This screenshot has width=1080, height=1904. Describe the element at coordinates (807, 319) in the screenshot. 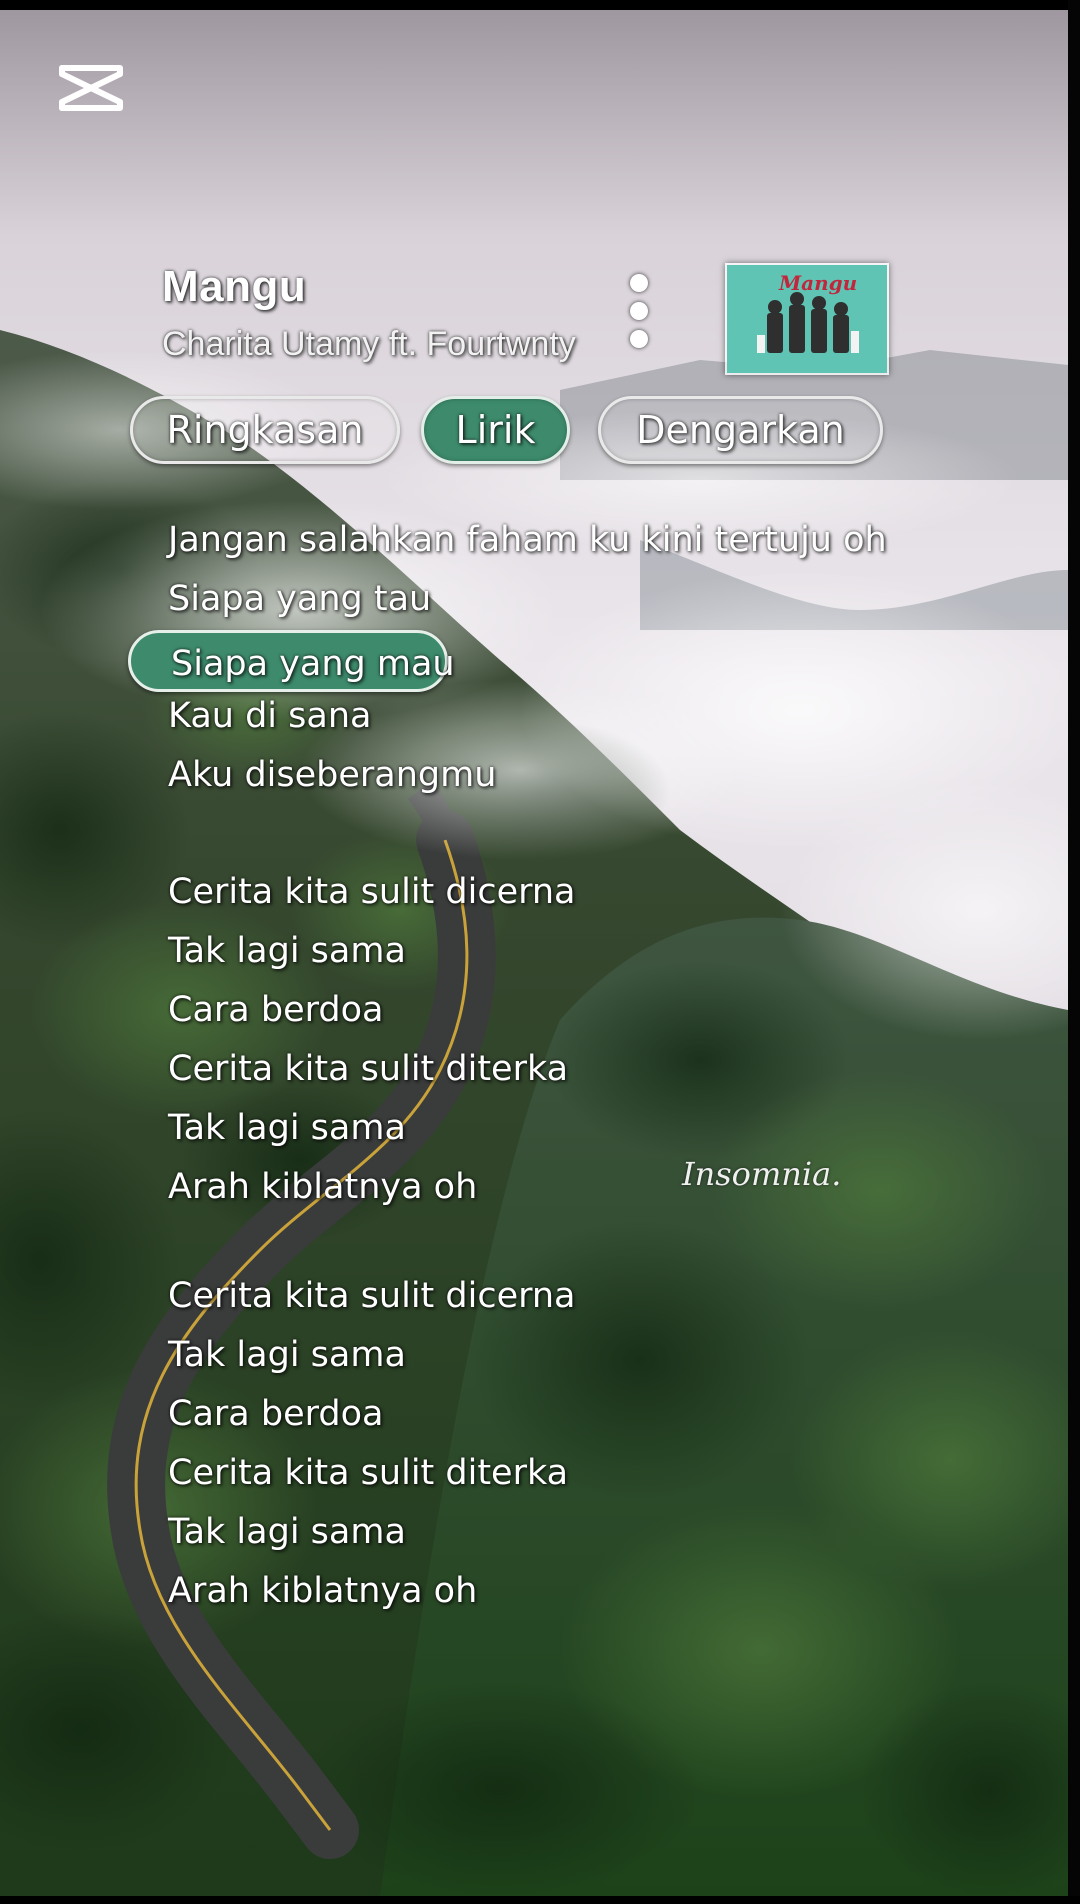

I see `album-art: Mangu` at that location.